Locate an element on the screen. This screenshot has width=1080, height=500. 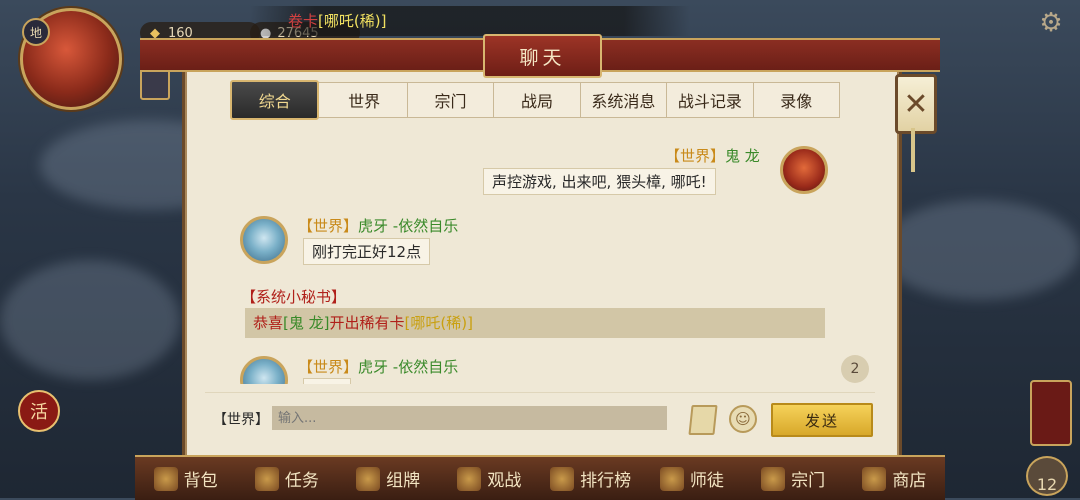
sender-name: 鬼 龙 is located at coordinates (742, 156).